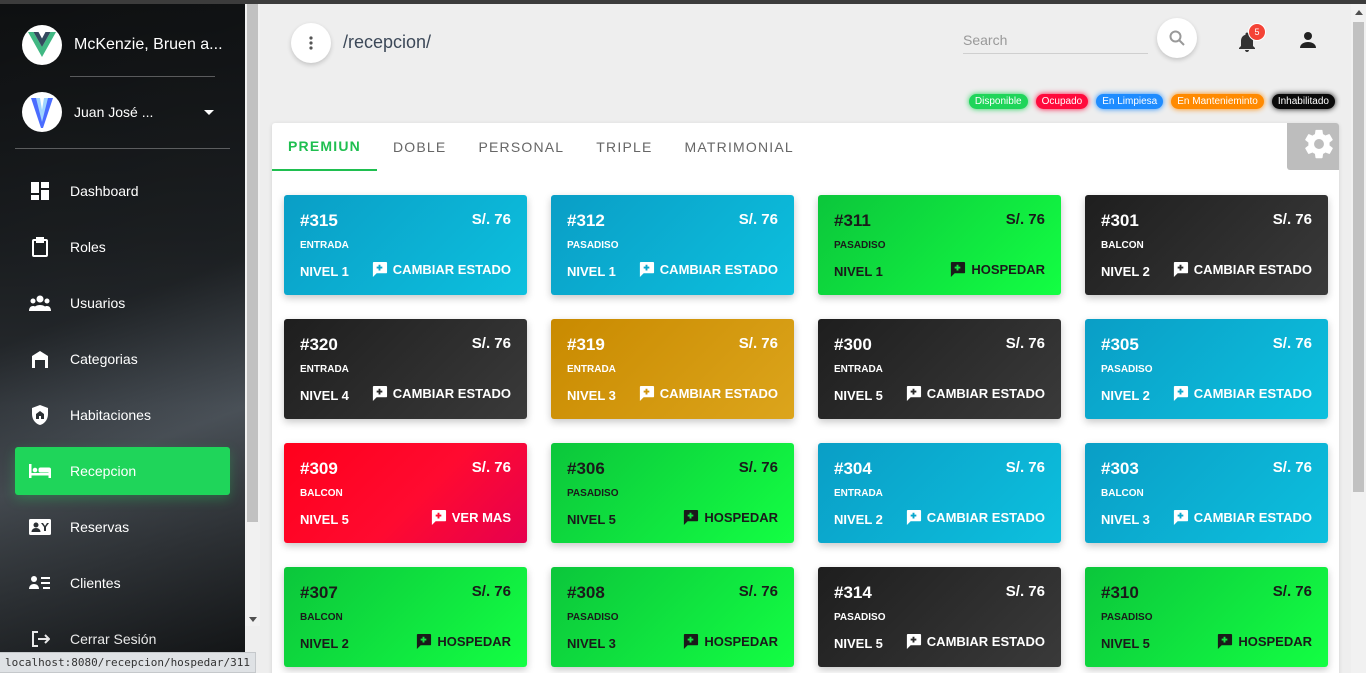 This screenshot has height=673, width=1366. I want to click on room-card: #307 S/. 76 BALCON NIVEL 2 HOSPEDAR, so click(405, 617).